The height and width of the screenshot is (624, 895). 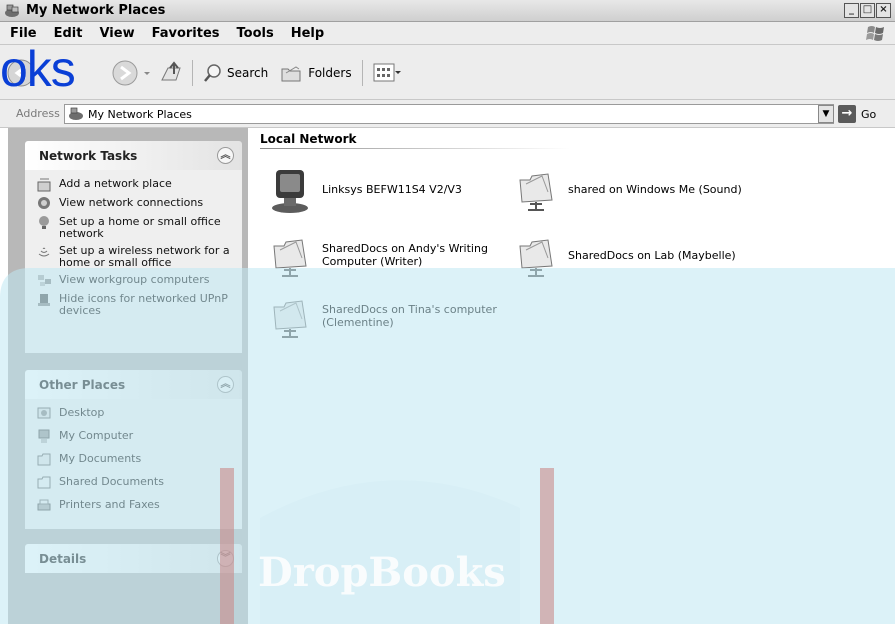 I want to click on task-view-workgroup: View workgroup computers, so click(x=134, y=281).